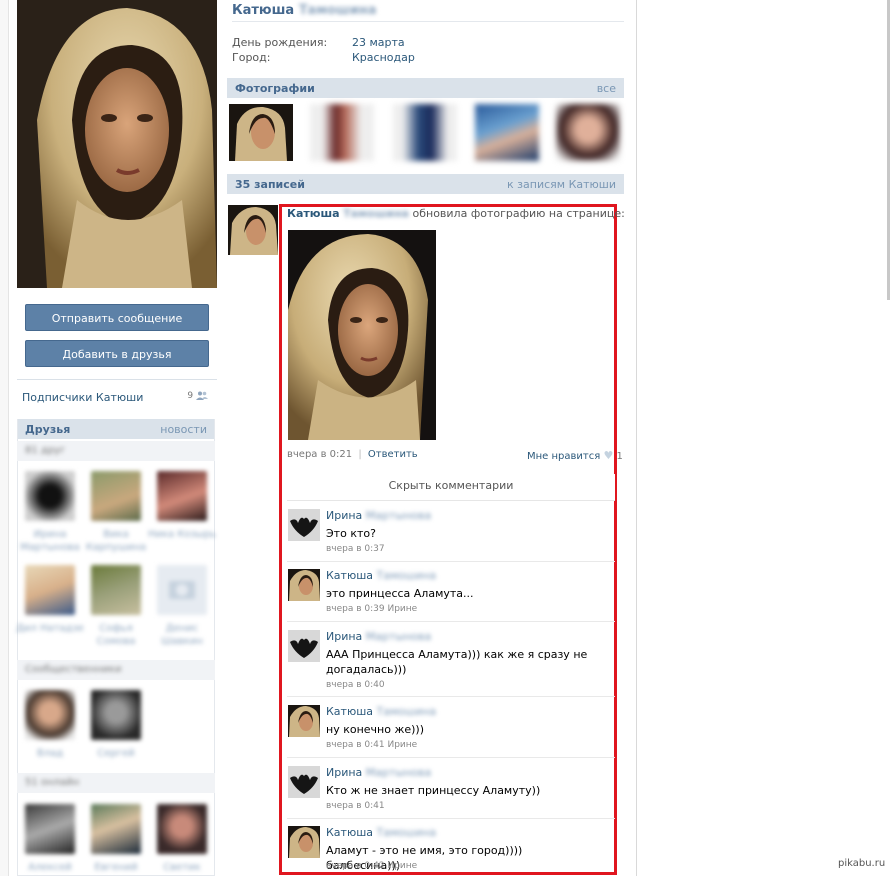 Image resolution: width=890 pixels, height=876 pixels. What do you see at coordinates (117, 317) in the screenshot?
I see `send-message-button: Отправить сообщение` at bounding box center [117, 317].